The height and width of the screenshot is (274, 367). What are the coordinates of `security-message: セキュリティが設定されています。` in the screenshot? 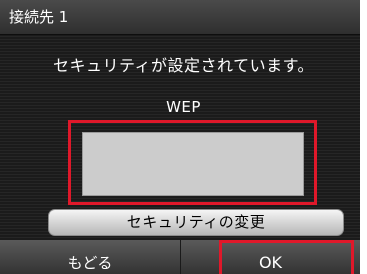 It's located at (183, 65).